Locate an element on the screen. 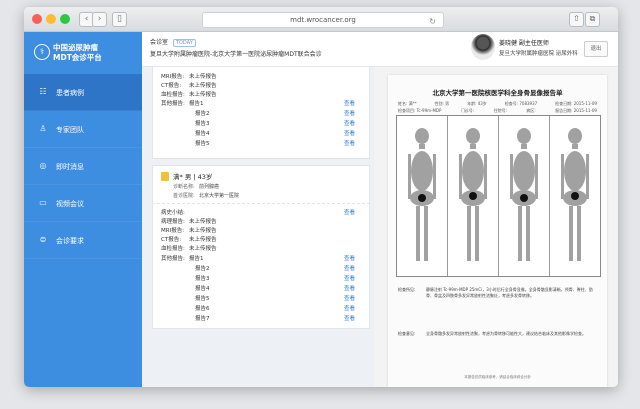 The image size is (640, 409). sidebar-item-label: 专家团队 is located at coordinates (70, 130).